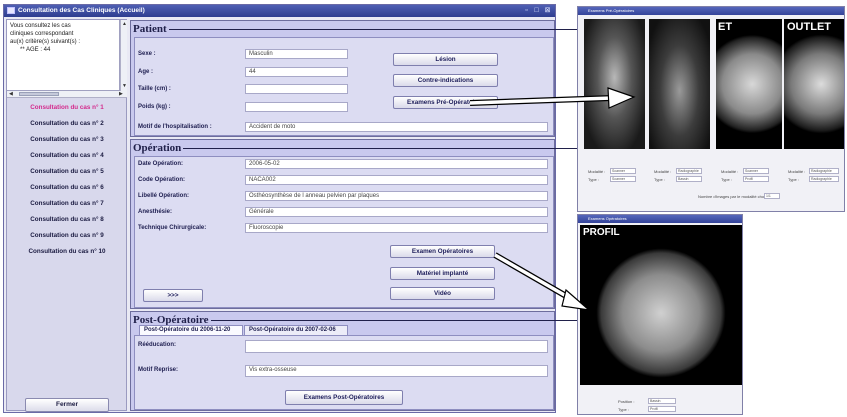 This screenshot has height=417, width=847. Describe the element at coordinates (445, 59) in the screenshot. I see `lesion-button: Lésion` at that location.